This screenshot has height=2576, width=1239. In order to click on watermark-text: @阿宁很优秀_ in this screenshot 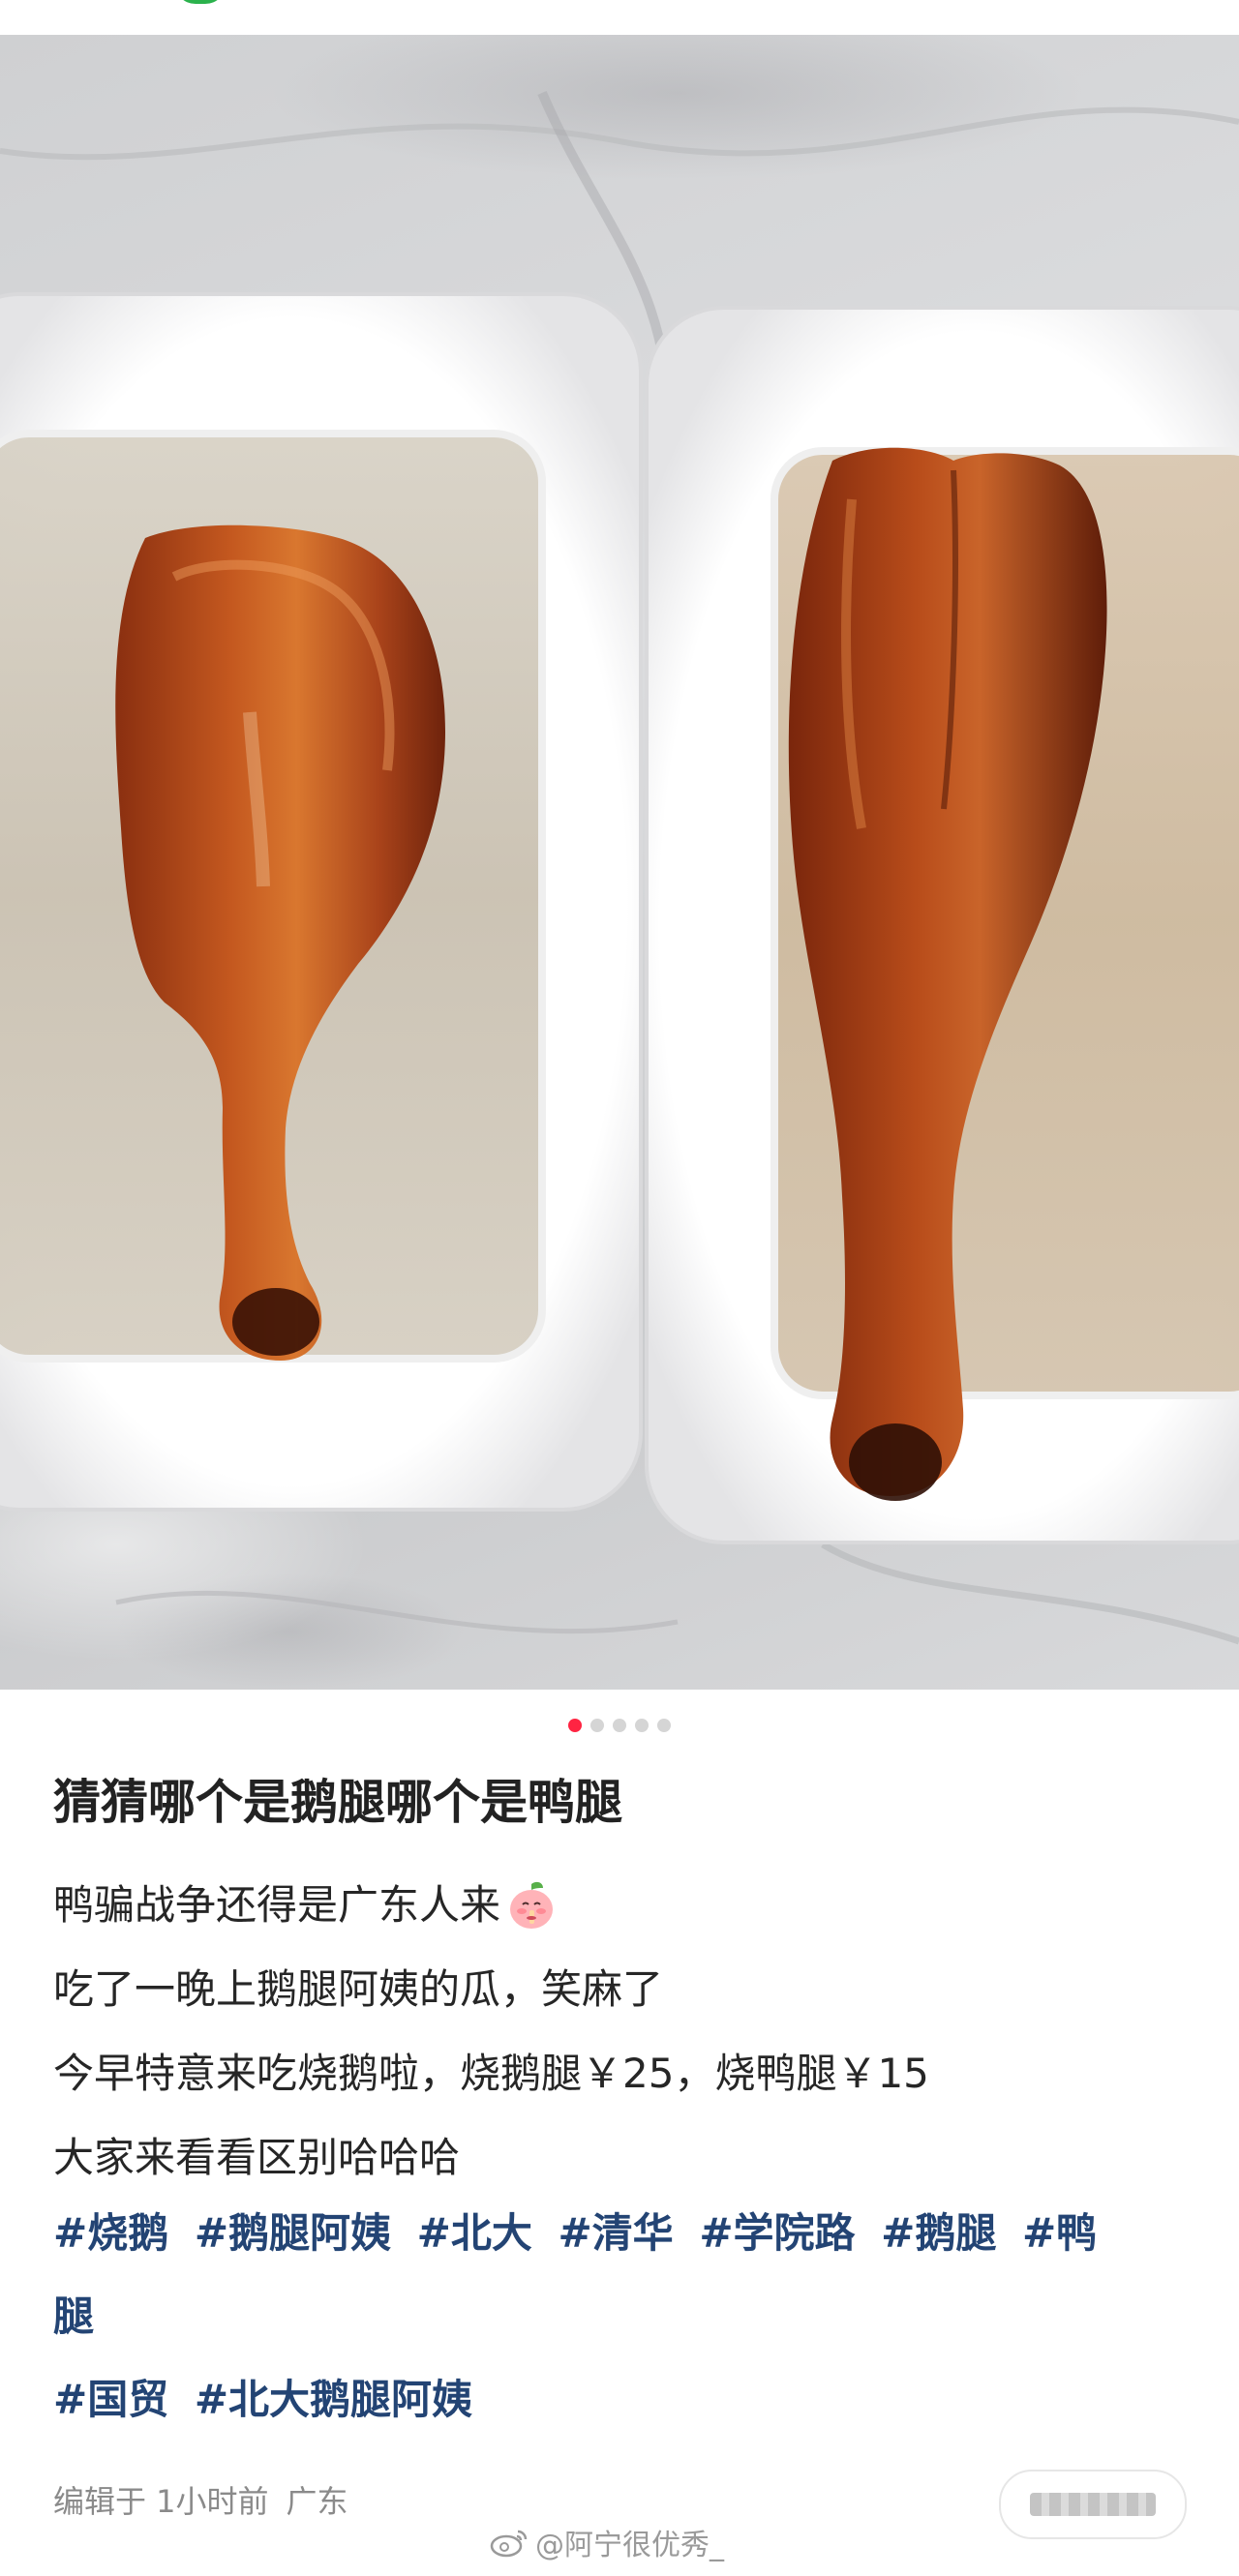, I will do `click(629, 2545)`.